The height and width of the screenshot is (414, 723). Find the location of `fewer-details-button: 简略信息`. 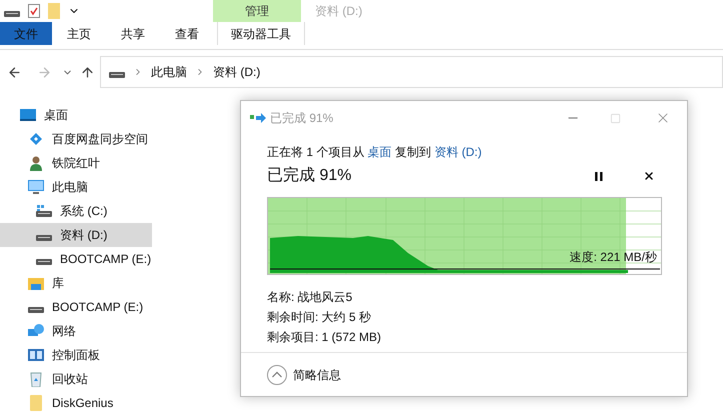

fewer-details-button: 简略信息 is located at coordinates (304, 374).